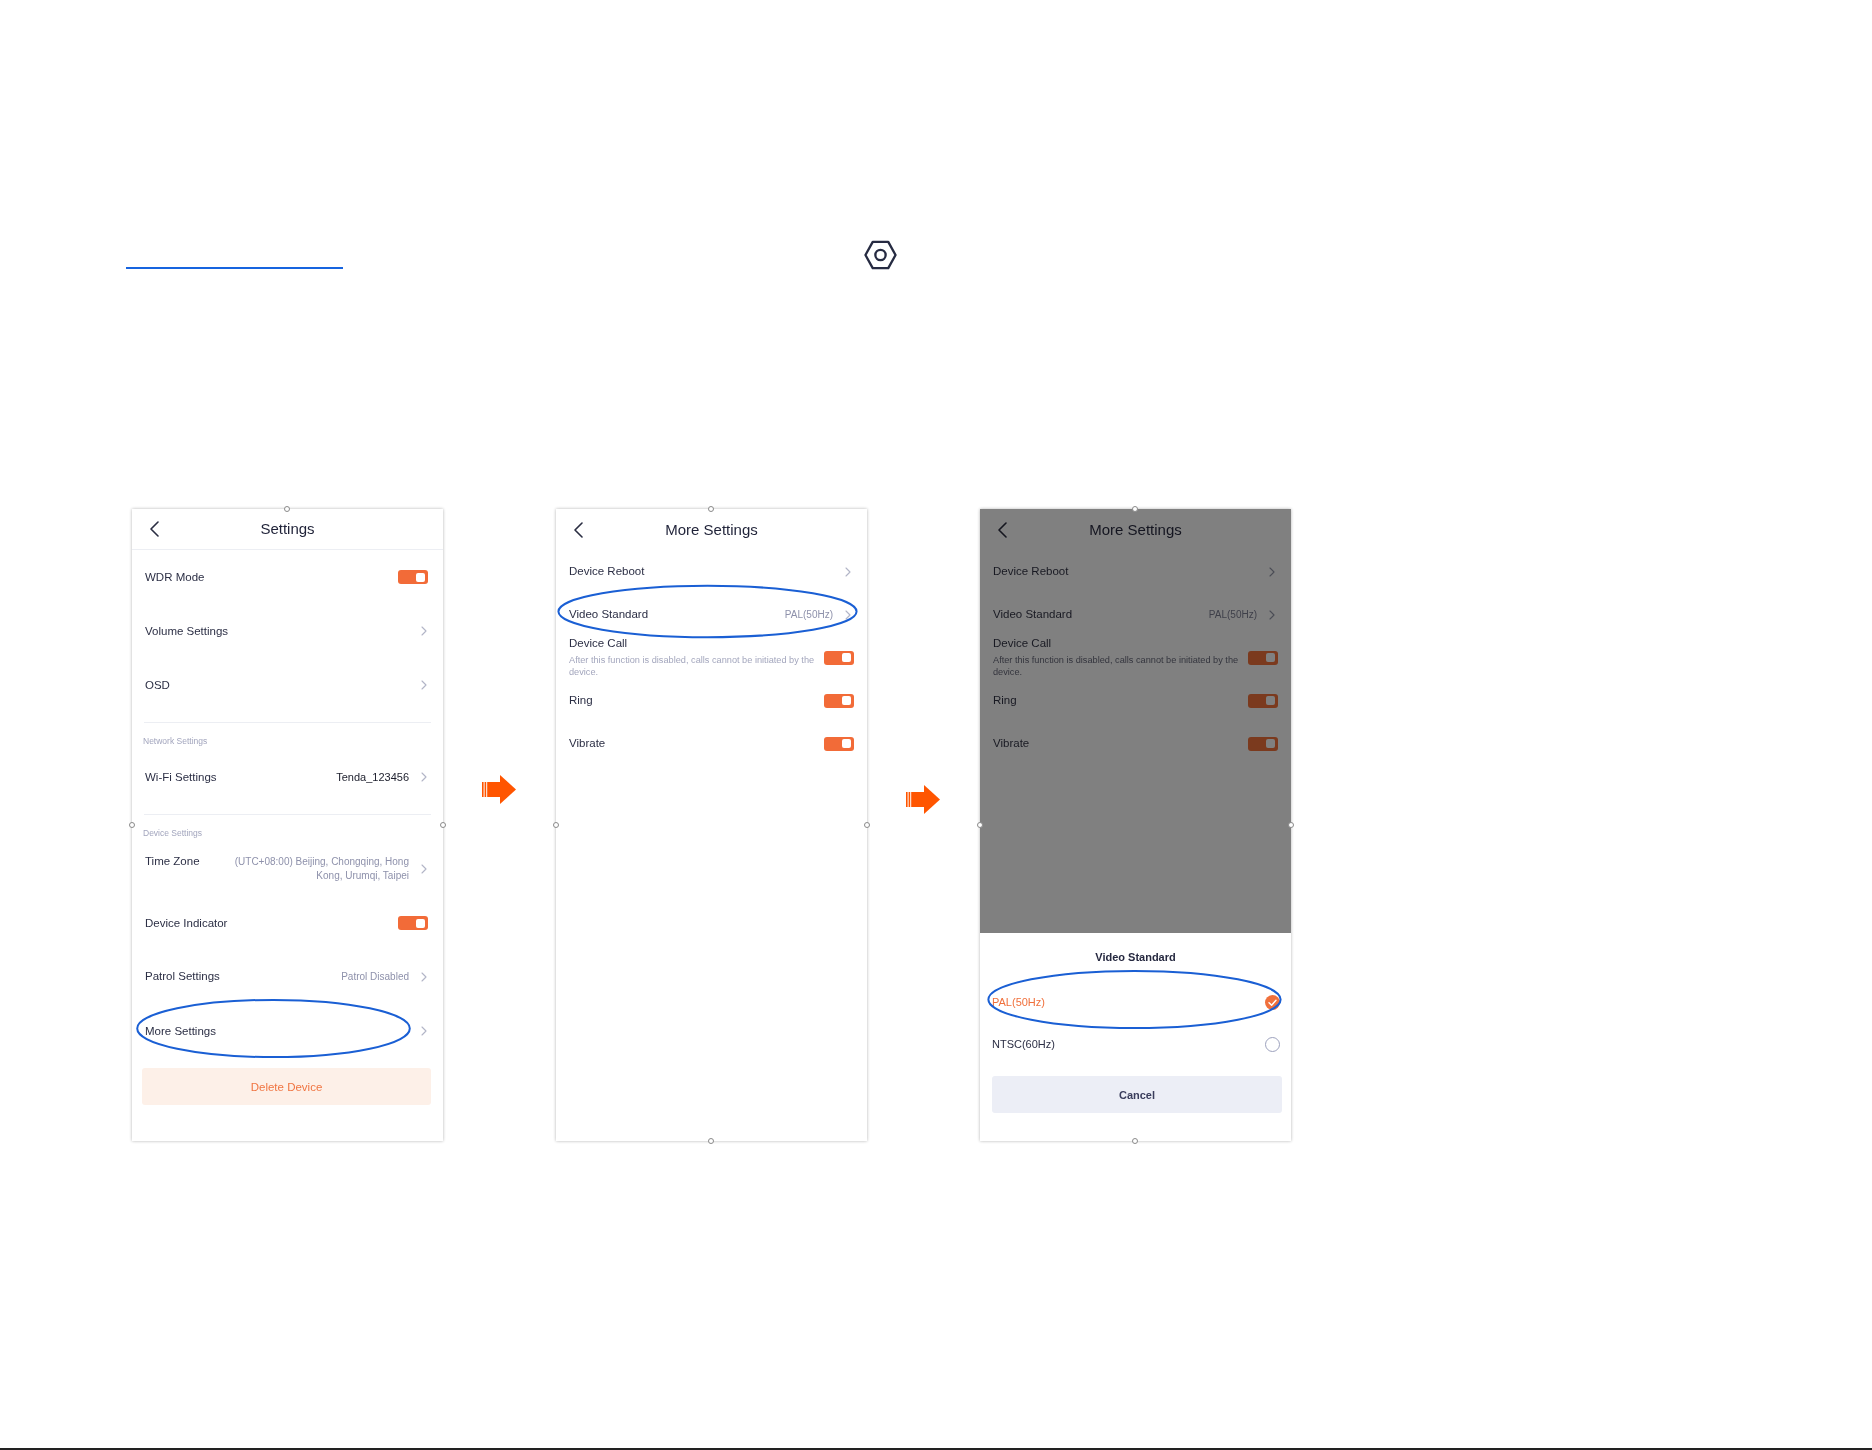  I want to click on row-value: (UTC+08:00) Beijing, Chongqing, Hong Kong, Urumqi, Taipei, so click(321, 869).